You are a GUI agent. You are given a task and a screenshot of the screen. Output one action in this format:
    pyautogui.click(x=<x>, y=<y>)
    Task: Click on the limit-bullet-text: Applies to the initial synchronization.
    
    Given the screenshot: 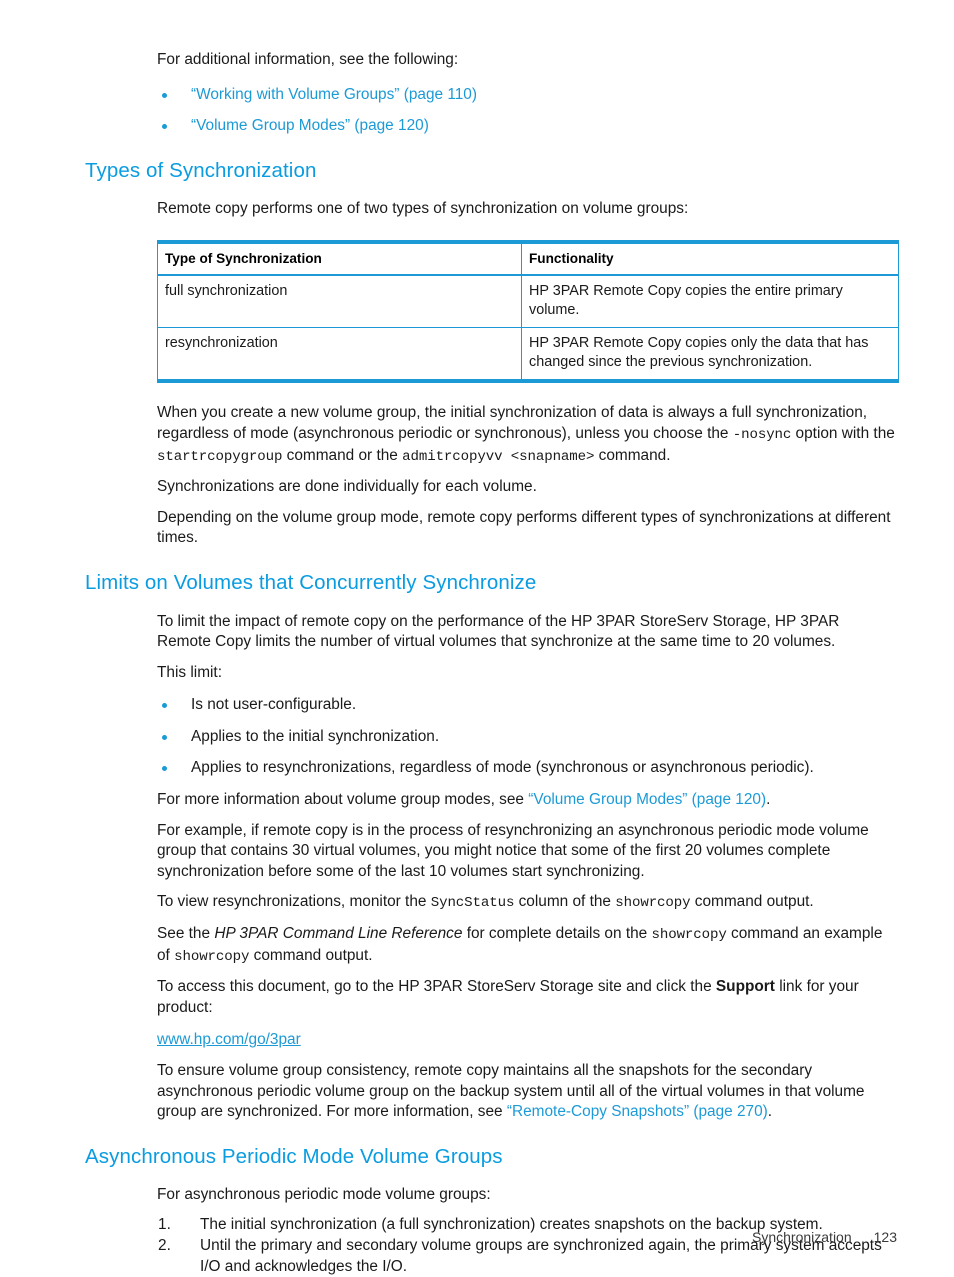 What is the action you would take?
    pyautogui.click(x=315, y=736)
    